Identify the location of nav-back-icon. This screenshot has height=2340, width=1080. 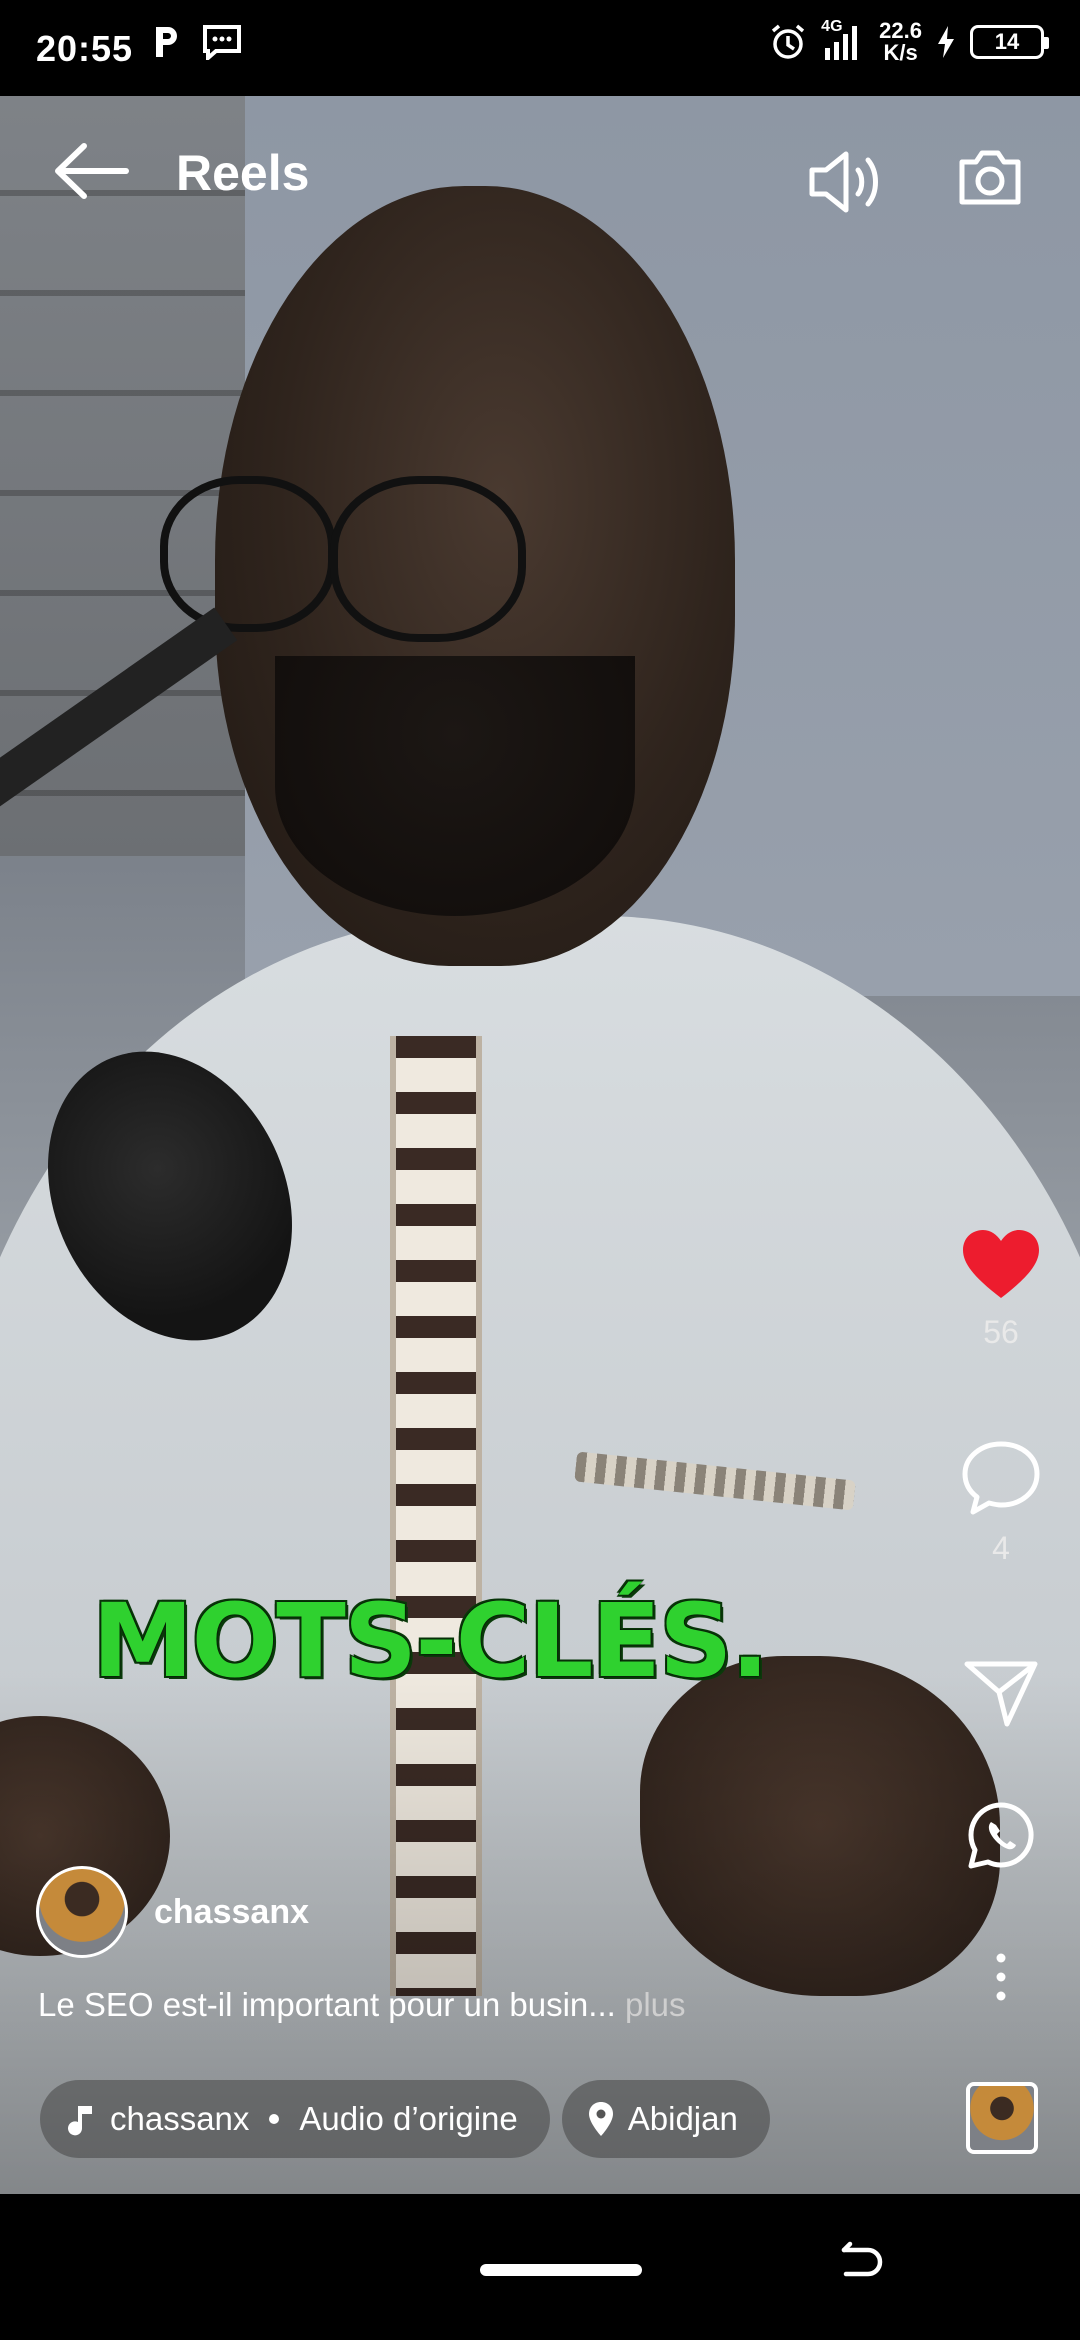
(861, 2265).